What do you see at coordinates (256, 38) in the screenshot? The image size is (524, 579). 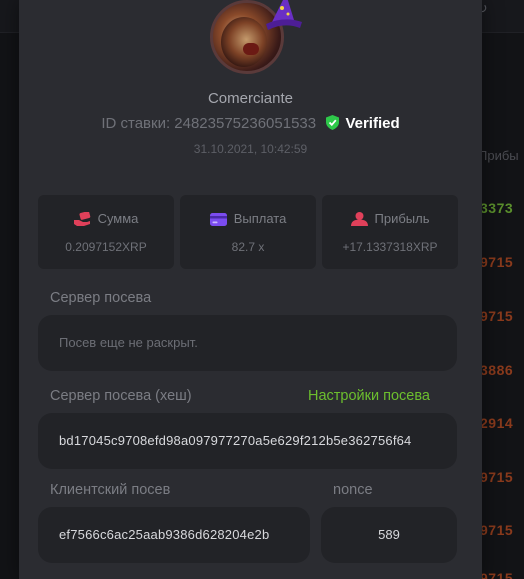 I see `avatar-container` at bounding box center [256, 38].